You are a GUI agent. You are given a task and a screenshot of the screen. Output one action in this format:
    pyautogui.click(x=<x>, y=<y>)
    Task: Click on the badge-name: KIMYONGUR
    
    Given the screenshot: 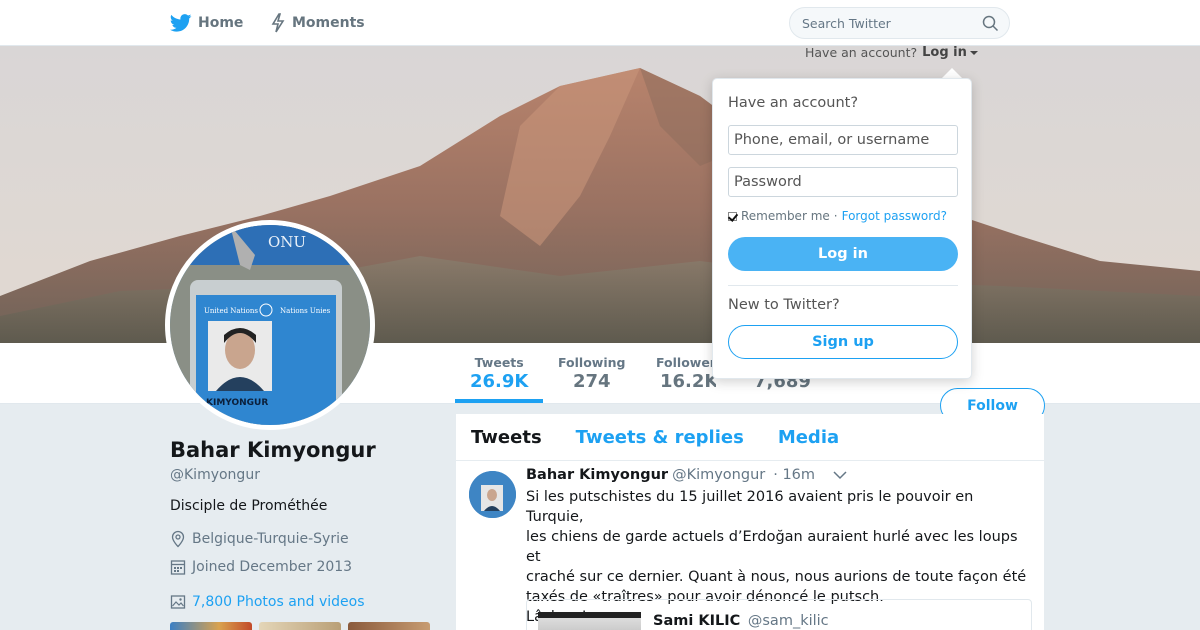 What is the action you would take?
    pyautogui.click(x=237, y=403)
    